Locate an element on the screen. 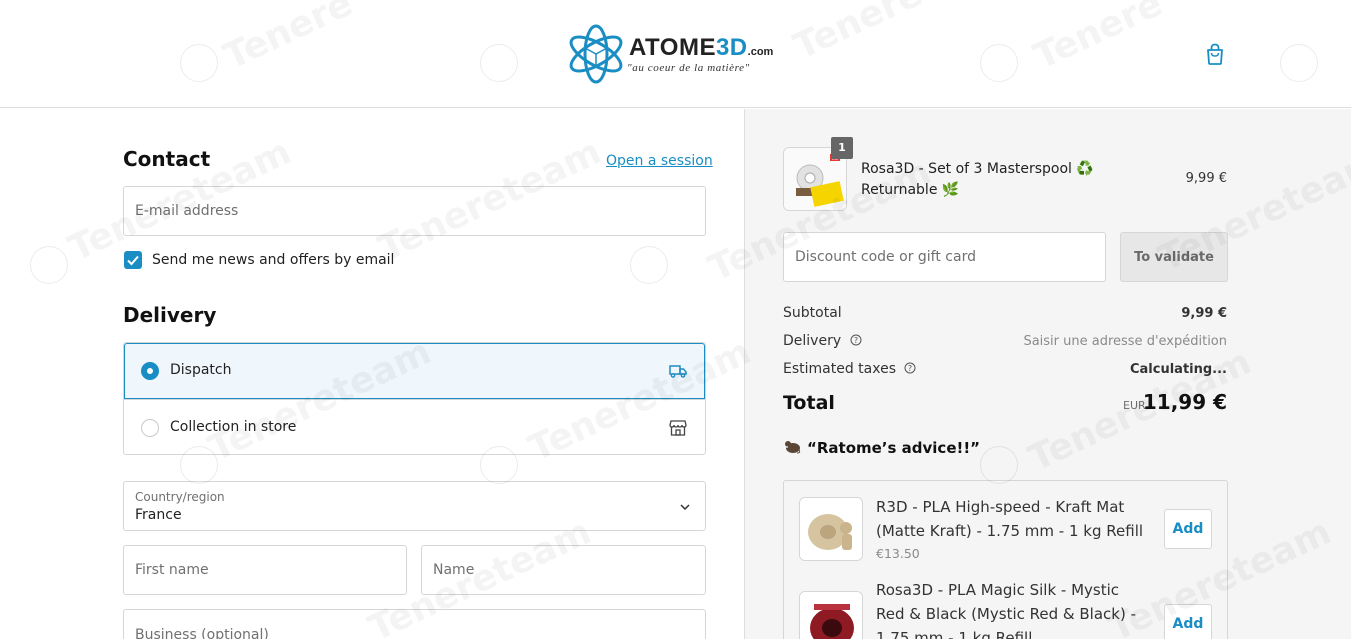  kraft-spool-image is located at coordinates (831, 529).